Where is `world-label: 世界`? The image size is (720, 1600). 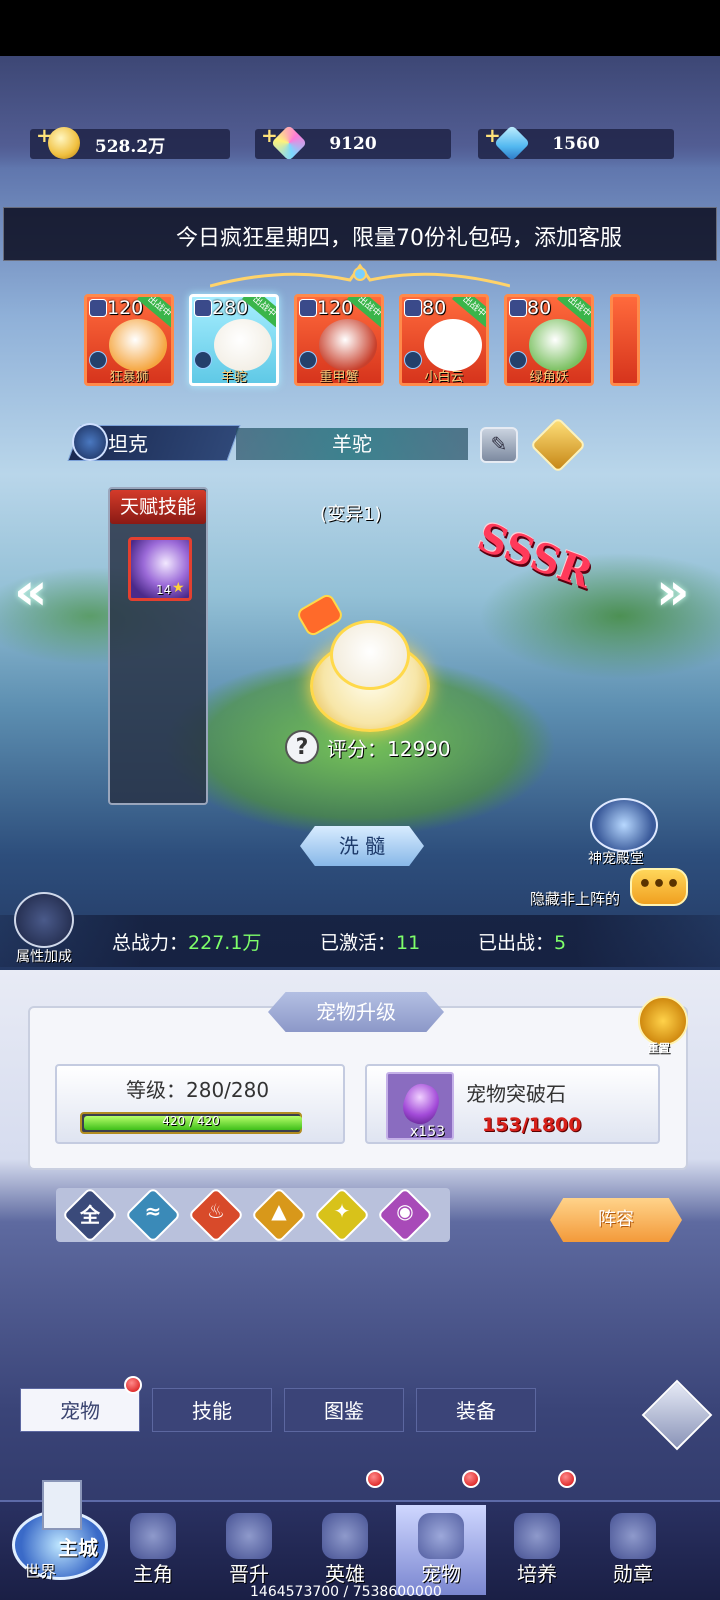
world-label: 世界 is located at coordinates (40, 1571).